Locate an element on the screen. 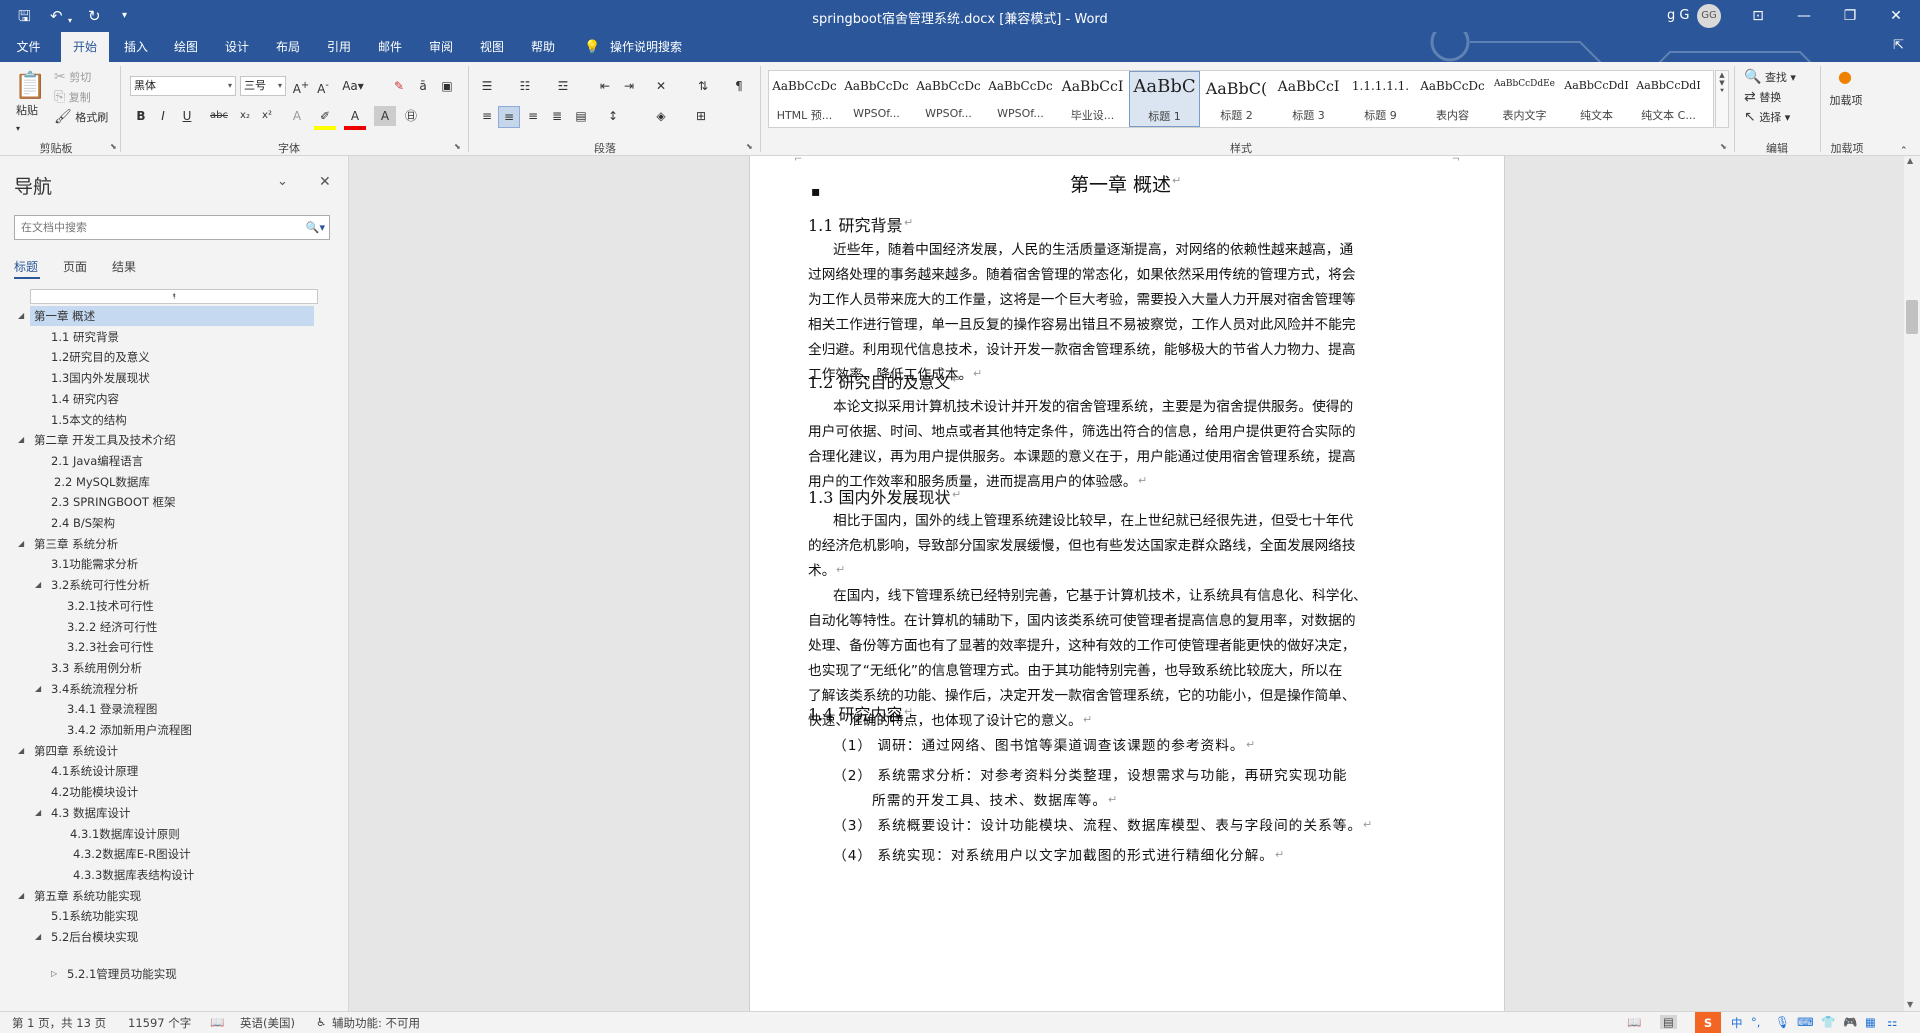  superscript-icon: x² is located at coordinates (267, 116).